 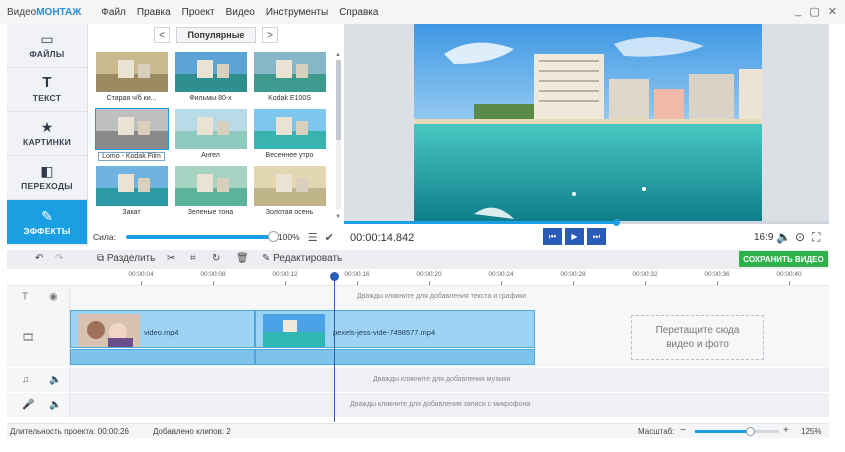 I want to click on play-button: ▶, so click(x=574, y=236).